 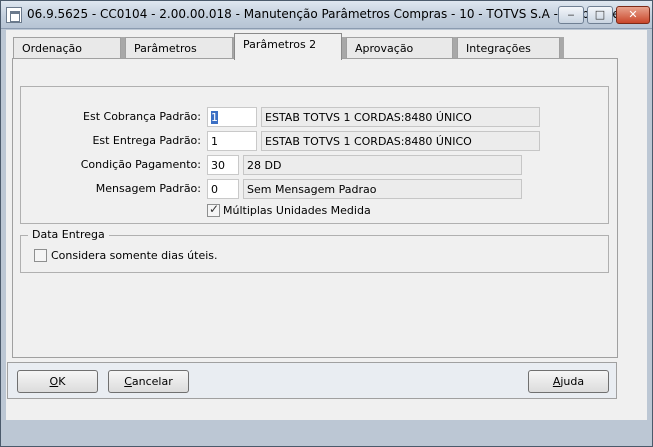 What do you see at coordinates (571, 15) in the screenshot?
I see `minimize-button: ‒` at bounding box center [571, 15].